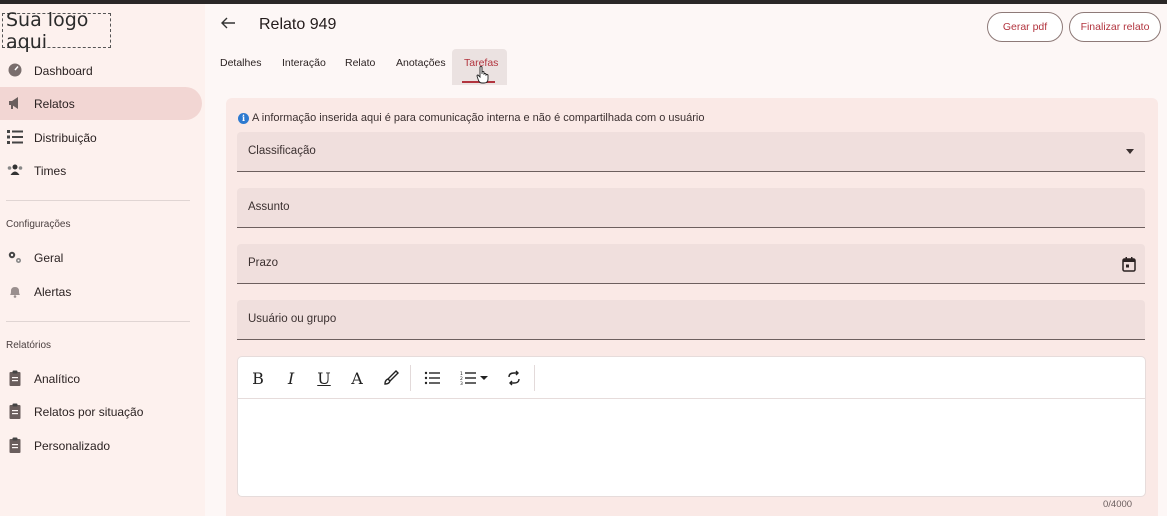 This screenshot has width=1167, height=516. What do you see at coordinates (1115, 27) in the screenshot?
I see `finalize-report-button: Finalizar relato` at bounding box center [1115, 27].